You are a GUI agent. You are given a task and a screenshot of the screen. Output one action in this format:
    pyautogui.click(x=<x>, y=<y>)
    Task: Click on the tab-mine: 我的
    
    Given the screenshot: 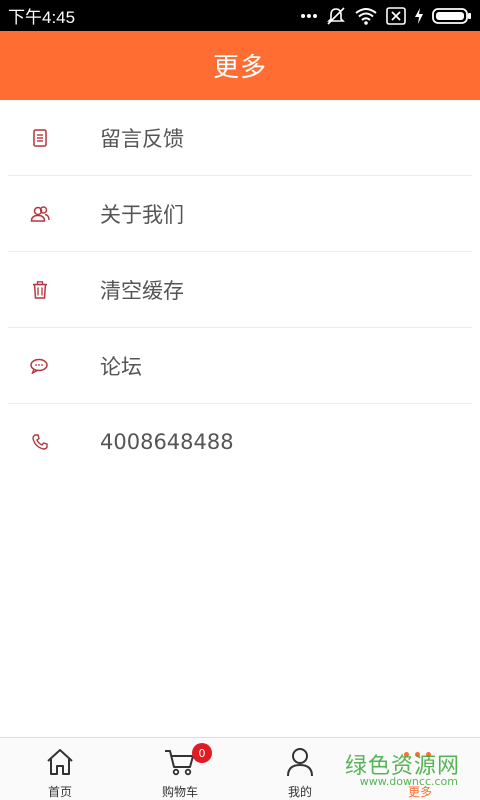 What is the action you would take?
    pyautogui.click(x=300, y=769)
    